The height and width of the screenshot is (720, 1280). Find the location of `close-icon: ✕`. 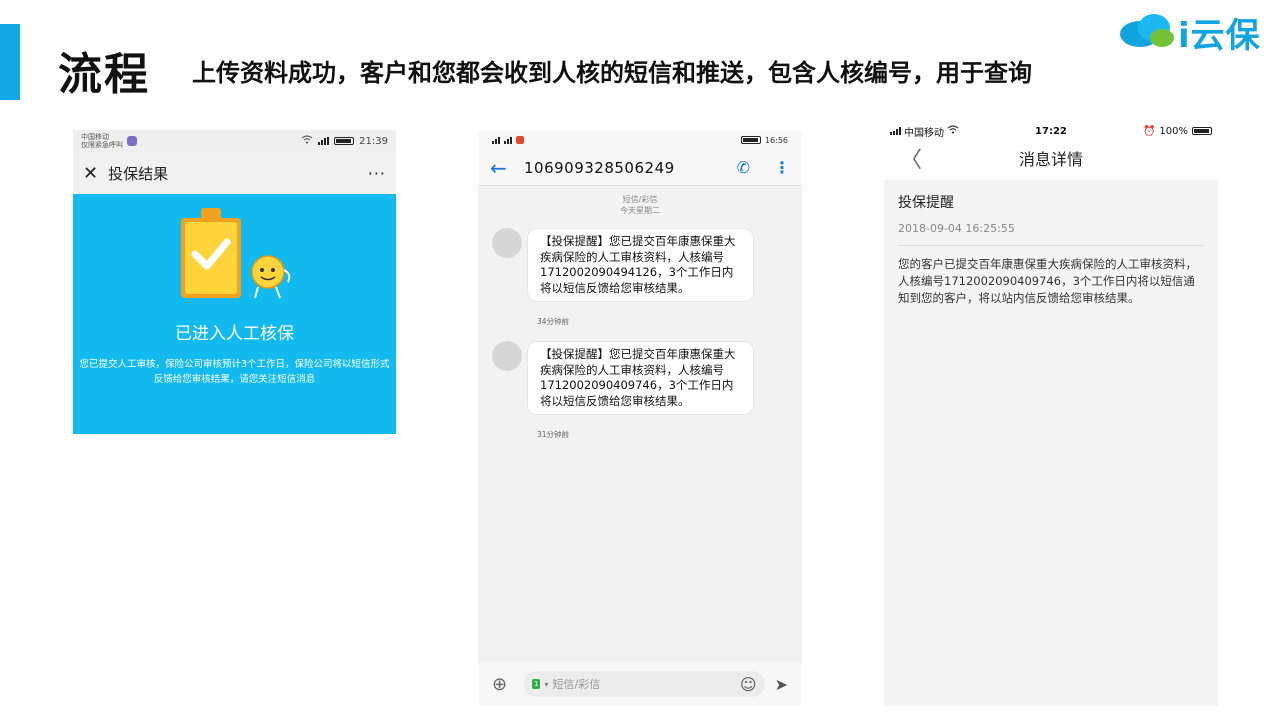

close-icon: ✕ is located at coordinates (90, 173).